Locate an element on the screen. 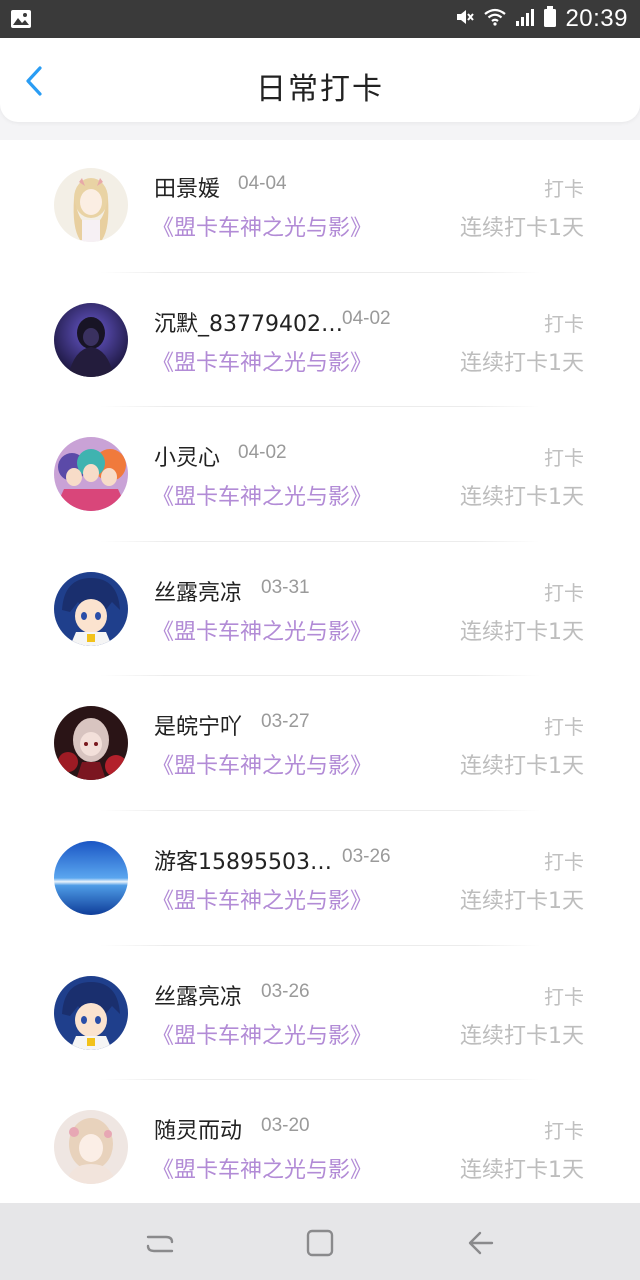  system-back-button is located at coordinates (480, 1243).